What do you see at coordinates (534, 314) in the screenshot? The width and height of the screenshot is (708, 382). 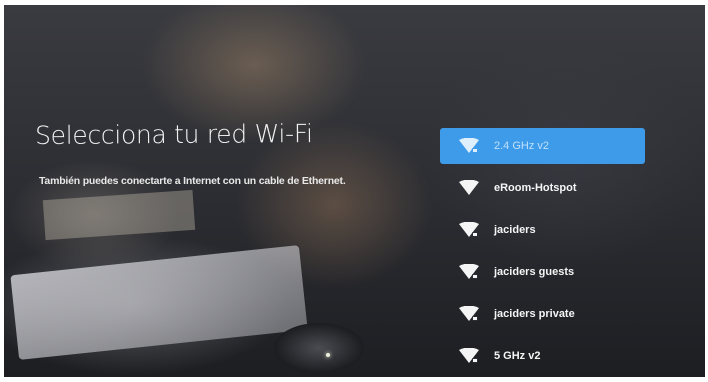 I see `network-name: jaciders private` at bounding box center [534, 314].